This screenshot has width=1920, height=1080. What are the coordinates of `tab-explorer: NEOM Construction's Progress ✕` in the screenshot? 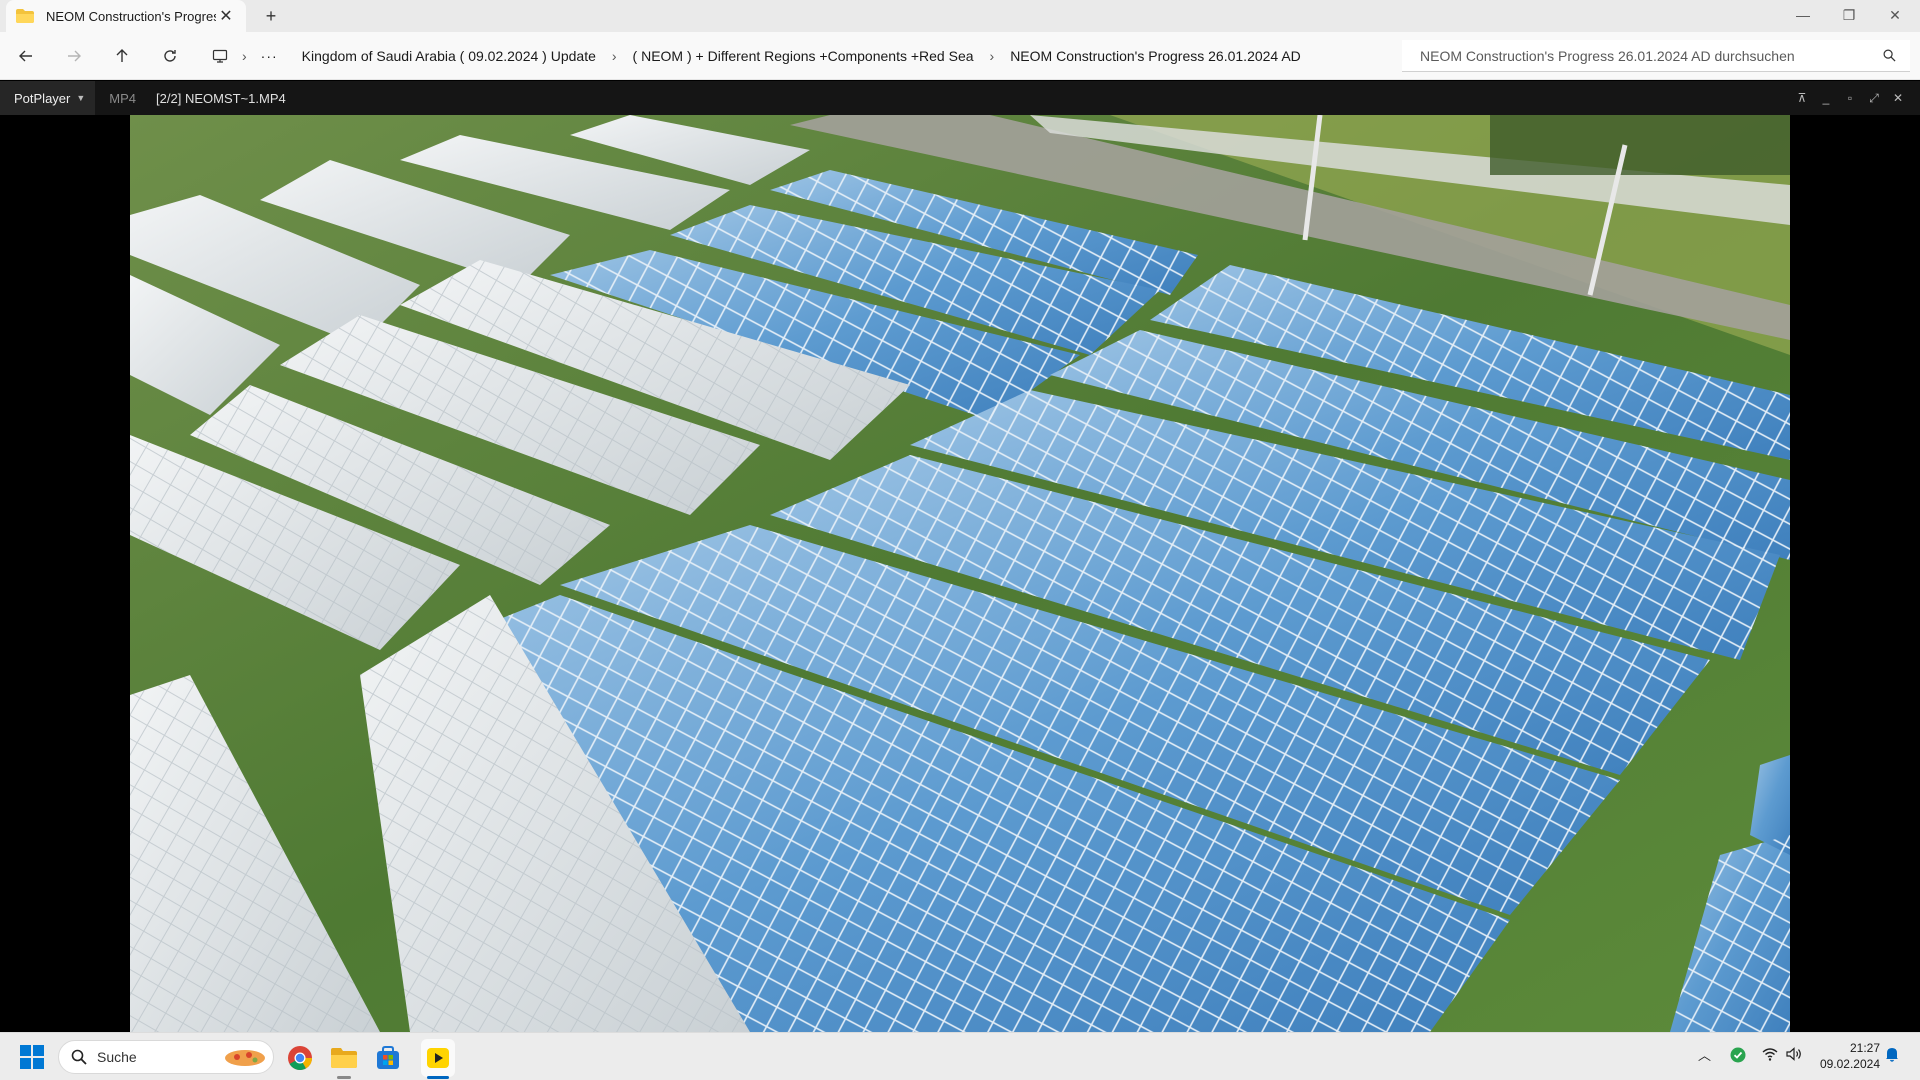 It's located at (126, 16).